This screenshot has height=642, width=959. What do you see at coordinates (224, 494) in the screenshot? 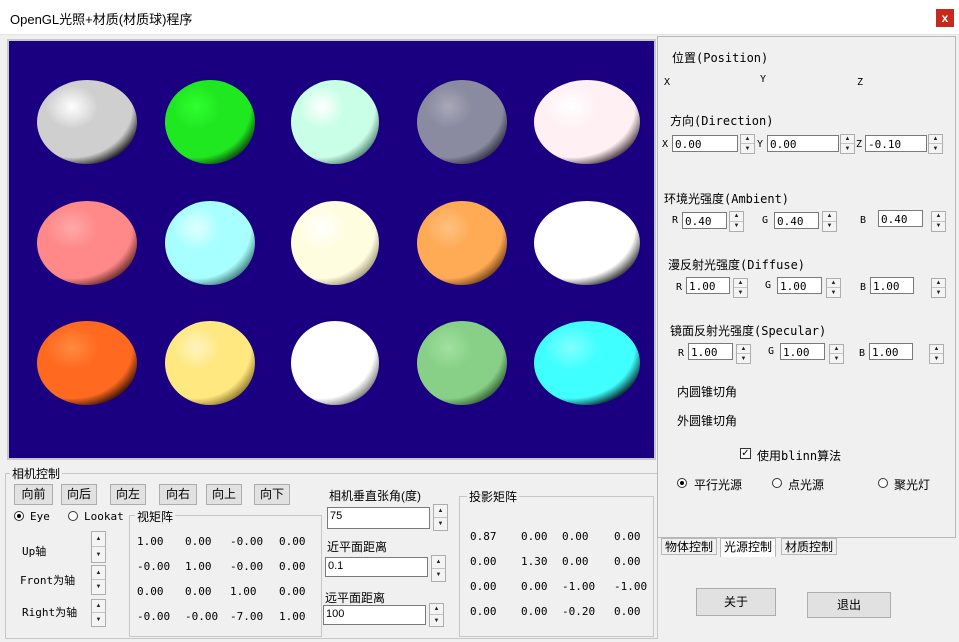
I see `up-button: 向上` at bounding box center [224, 494].